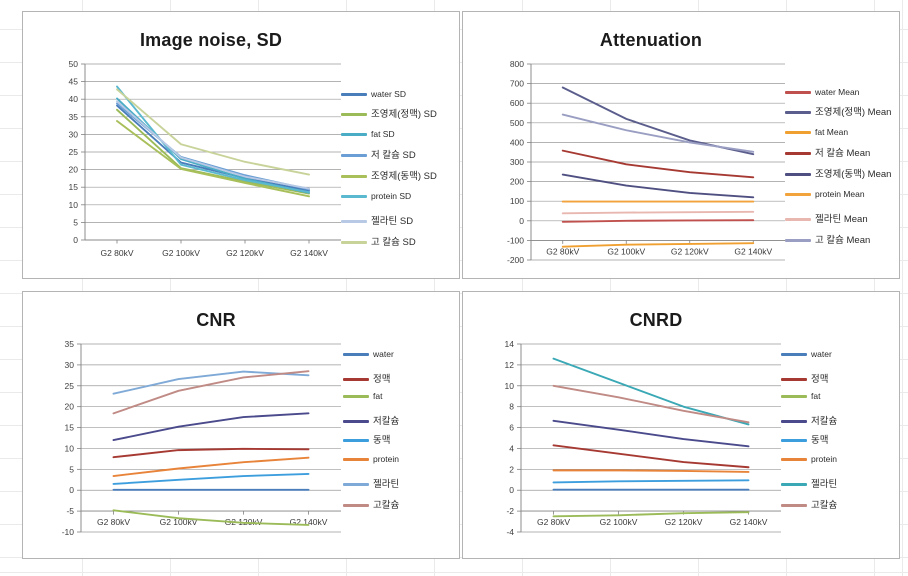  I want to click on svg-text: 50, so click(74, 64).